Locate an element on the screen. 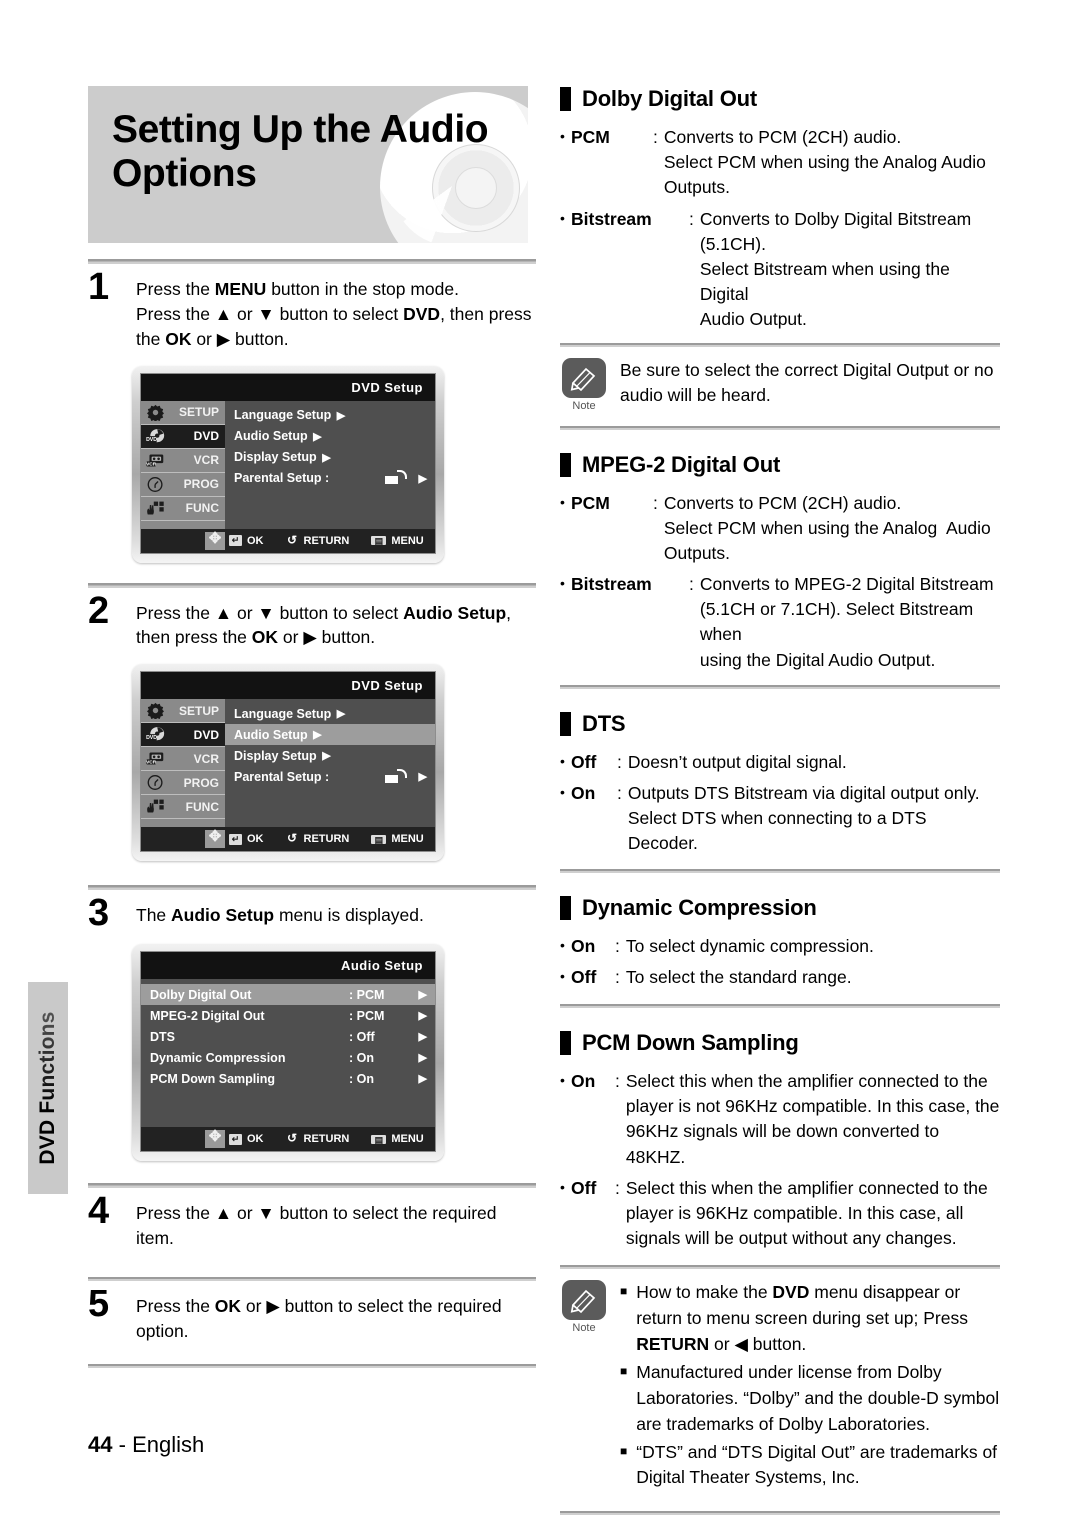 This screenshot has height=1526, width=1080. osd-sidebar: SETUP DVD DVD VCR VCR PROG FUNC is located at coordinates (183, 464).